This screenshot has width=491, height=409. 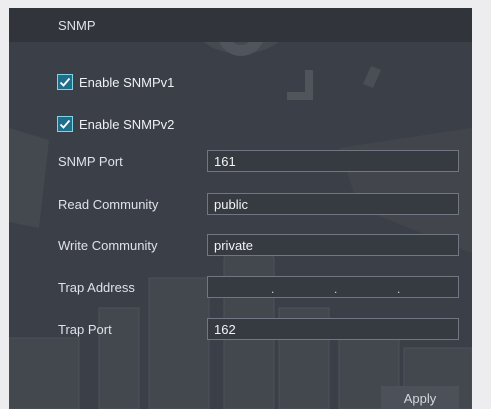 I want to click on enable-snmpv1-checkbox, so click(x=65, y=82).